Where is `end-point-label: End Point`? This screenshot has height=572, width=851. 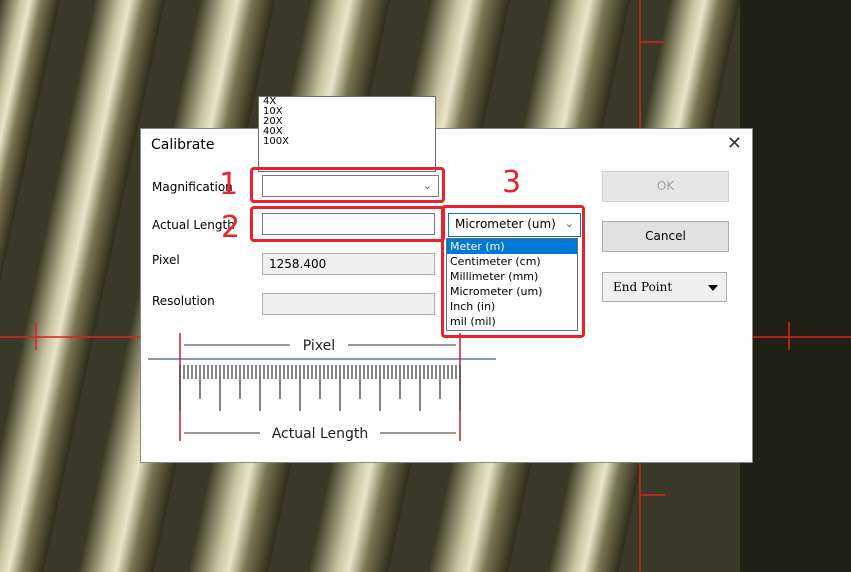
end-point-label: End Point is located at coordinates (643, 287).